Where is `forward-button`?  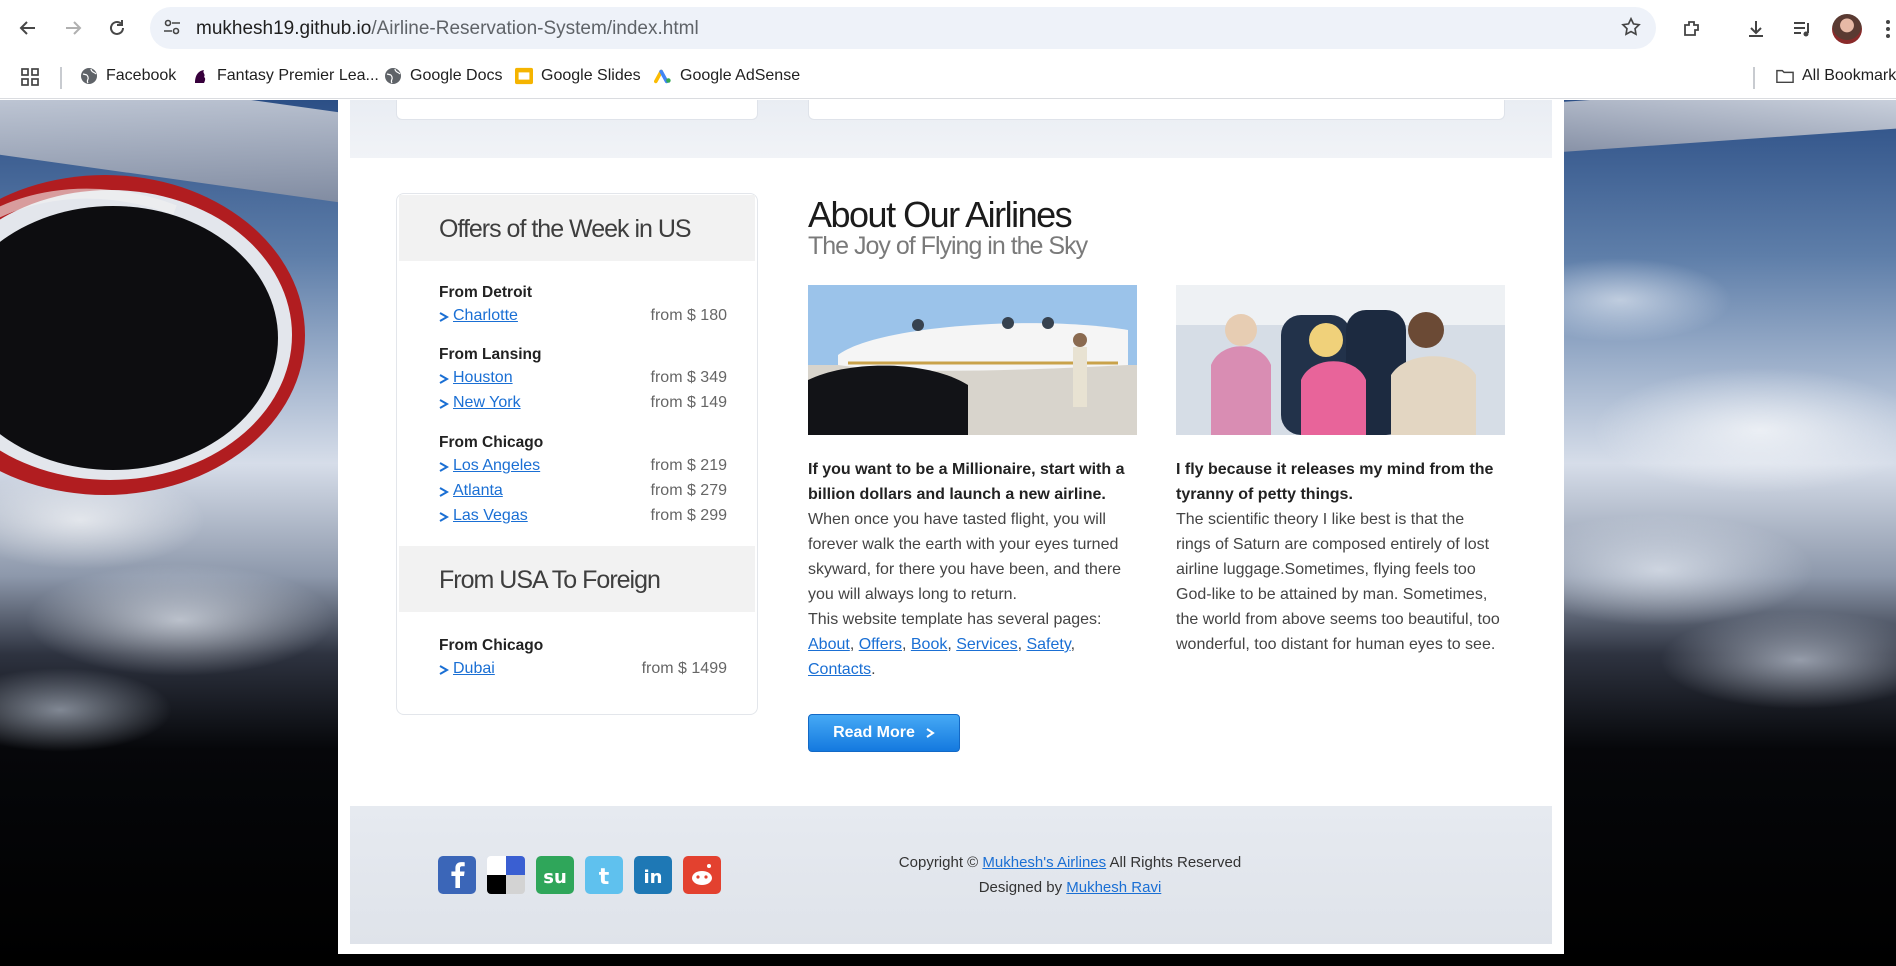
forward-button is located at coordinates (73, 28).